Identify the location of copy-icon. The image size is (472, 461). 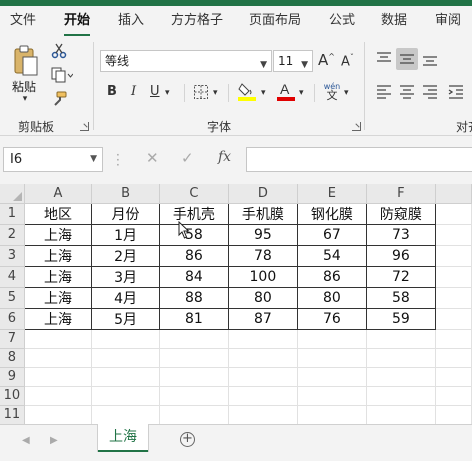
(62, 75).